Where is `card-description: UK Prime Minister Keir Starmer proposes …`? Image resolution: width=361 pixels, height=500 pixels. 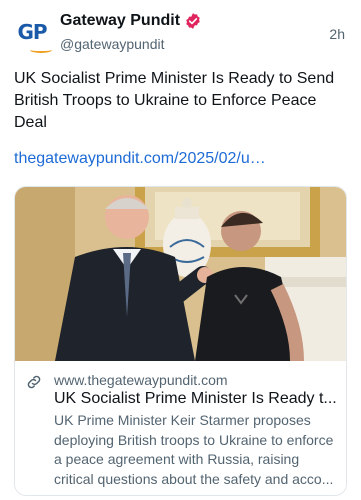
card-description: UK Prime Minister Keir Starmer proposes … is located at coordinates (194, 449).